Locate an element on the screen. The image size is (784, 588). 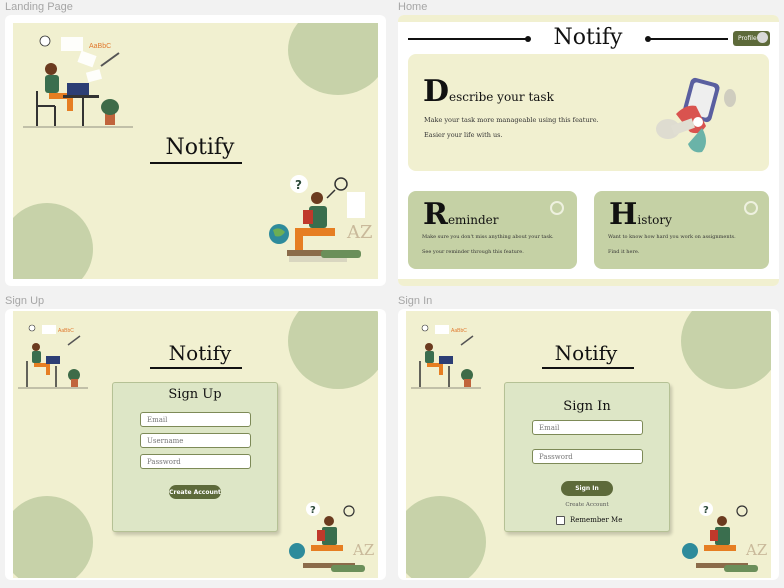
history-line2: Find it here. is located at coordinates (624, 252).